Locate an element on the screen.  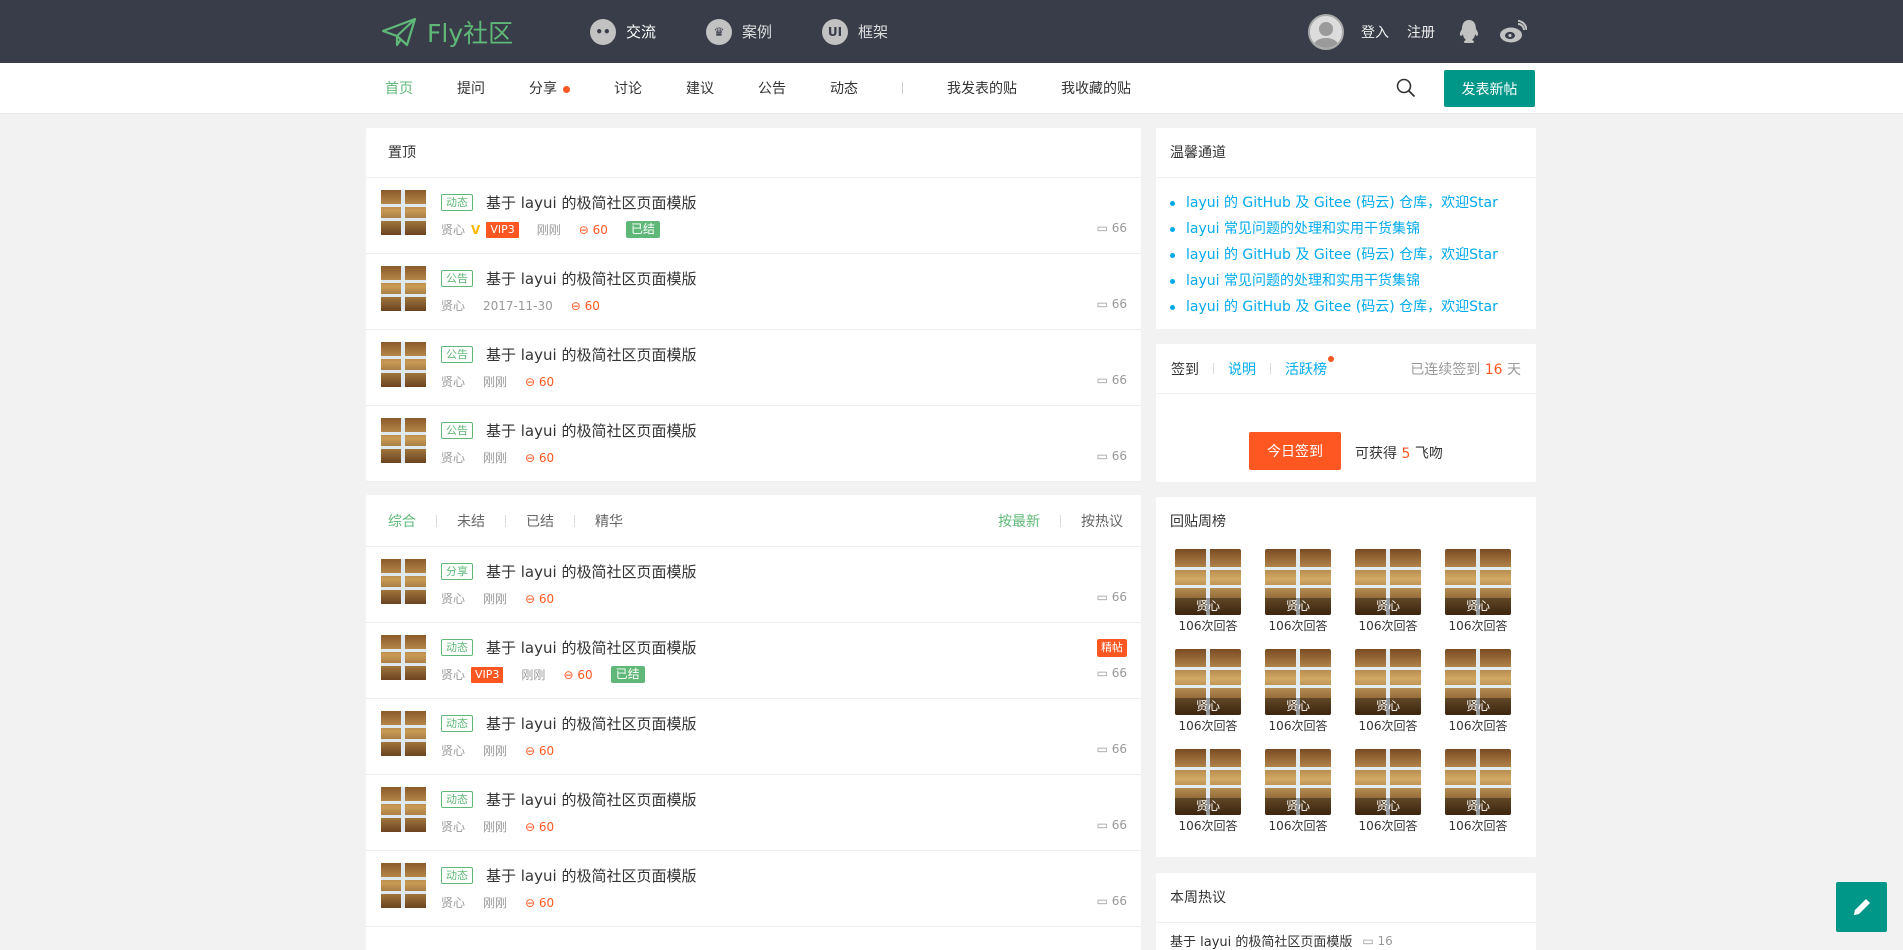
weibo-icon is located at coordinates (1513, 31).